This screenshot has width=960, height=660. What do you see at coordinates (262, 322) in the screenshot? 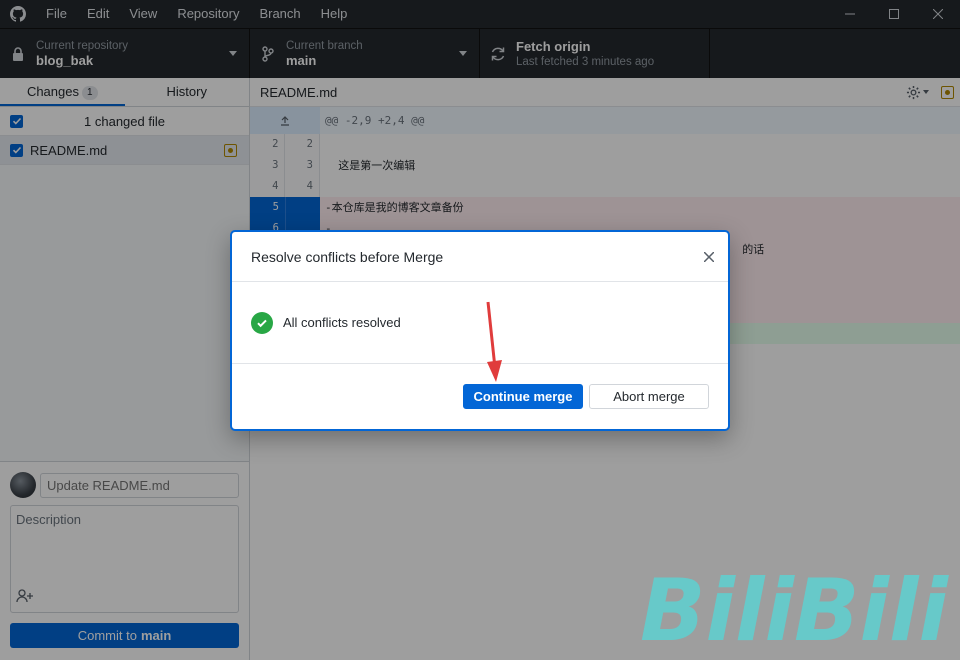
I see `check-circle-icon` at bounding box center [262, 322].